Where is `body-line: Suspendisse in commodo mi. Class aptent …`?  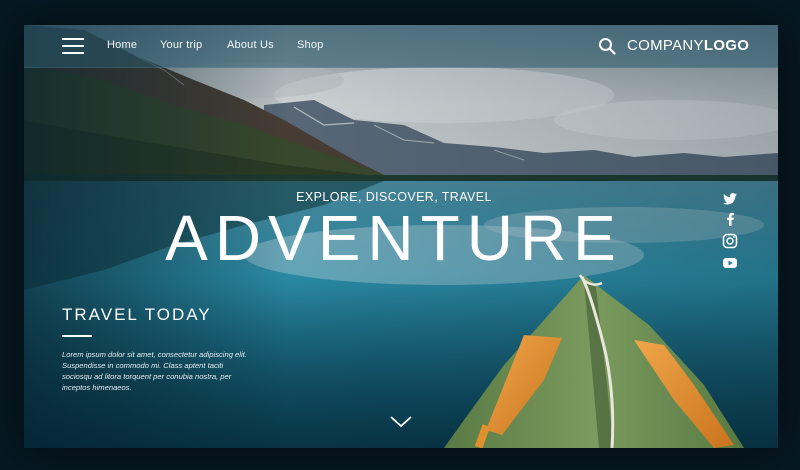
body-line: Suspendisse in commodo mi. Class aptent … is located at coordinates (143, 365).